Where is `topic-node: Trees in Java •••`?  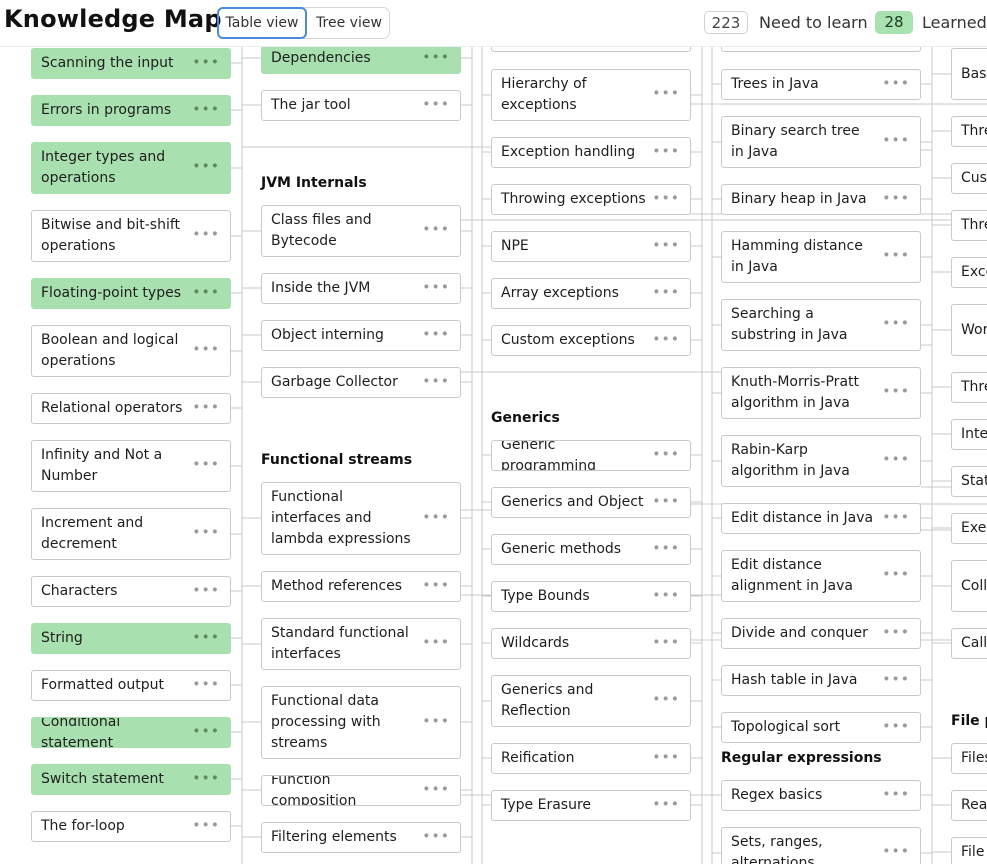
topic-node: Trees in Java ••• is located at coordinates (821, 84).